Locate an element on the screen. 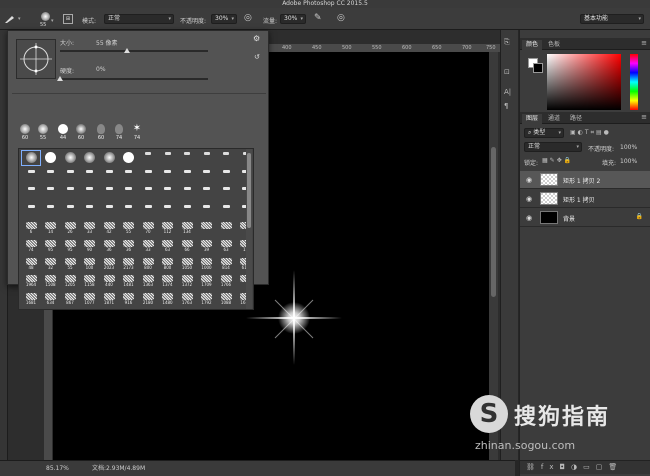  brush-preset: 39 is located at coordinates (207, 246).